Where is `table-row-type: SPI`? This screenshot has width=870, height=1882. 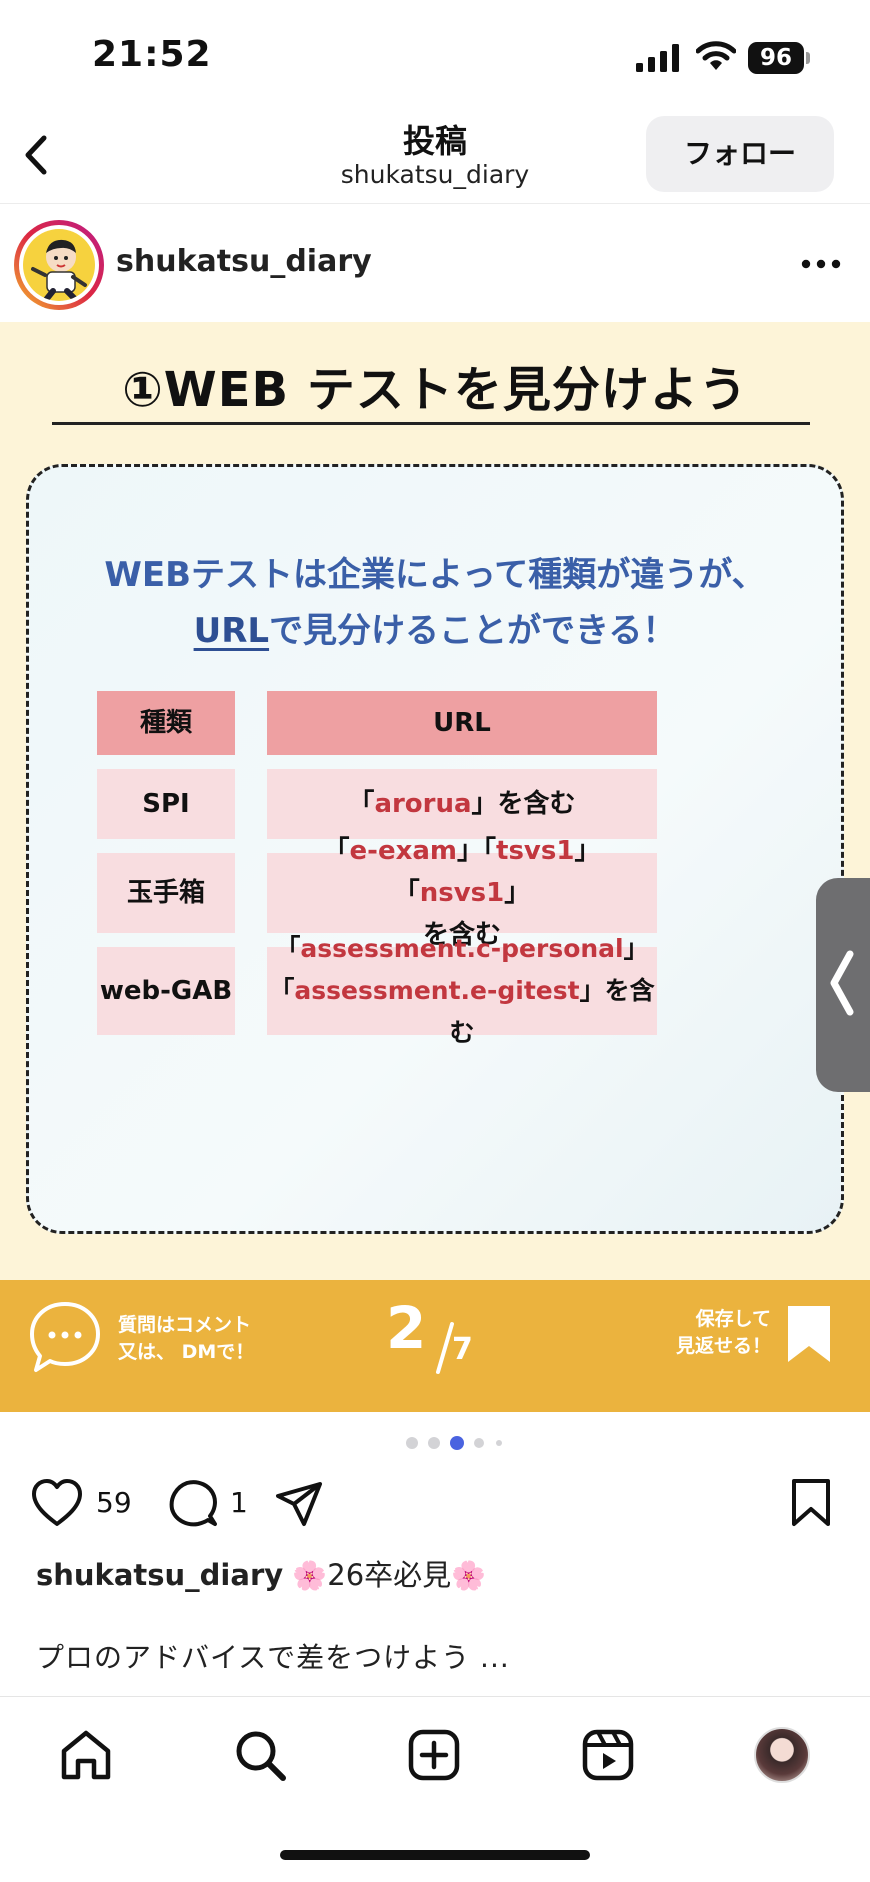
table-row-type: SPI is located at coordinates (166, 804).